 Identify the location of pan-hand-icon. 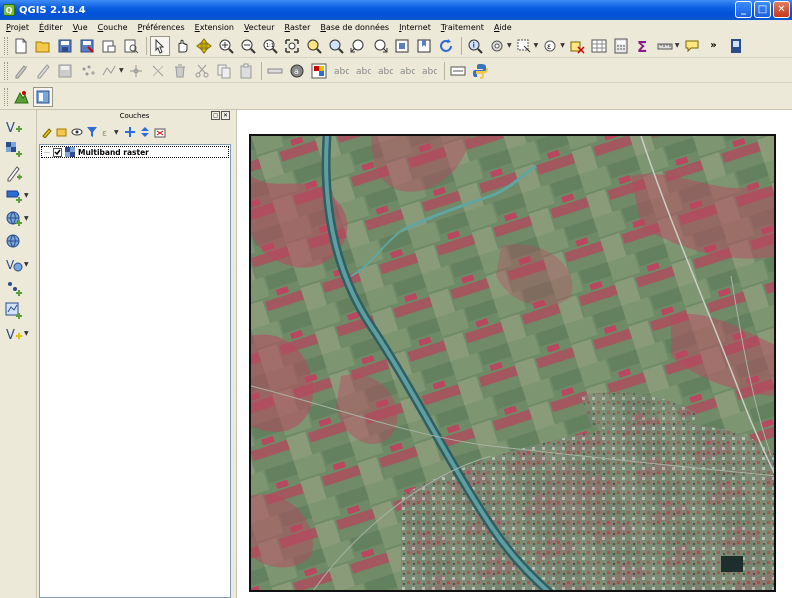
(182, 46).